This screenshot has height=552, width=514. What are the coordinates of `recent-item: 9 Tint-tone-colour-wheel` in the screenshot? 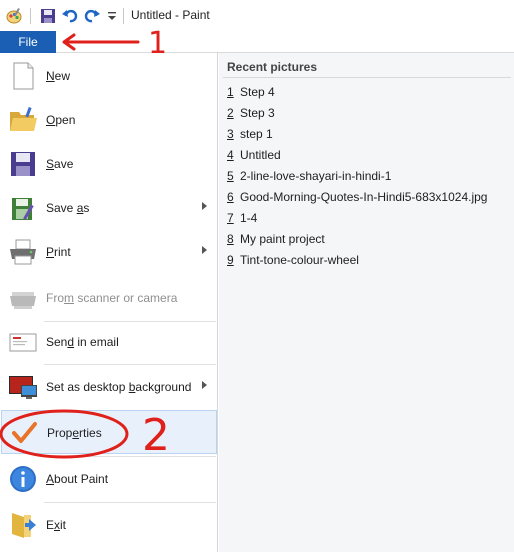 It's located at (293, 262).